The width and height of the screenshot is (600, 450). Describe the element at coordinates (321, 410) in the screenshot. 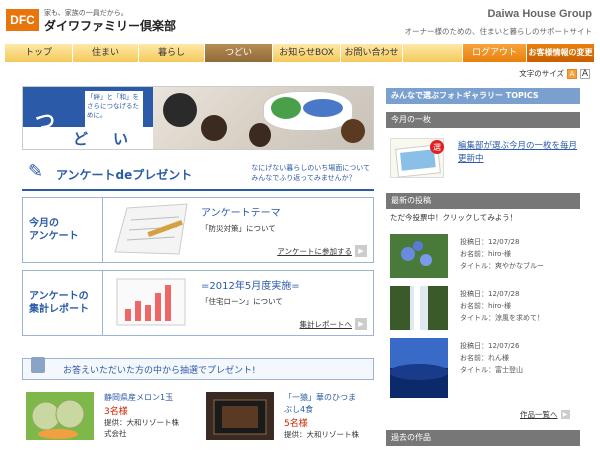

I see `prize-2-name-line-2: ぶし4食` at that location.